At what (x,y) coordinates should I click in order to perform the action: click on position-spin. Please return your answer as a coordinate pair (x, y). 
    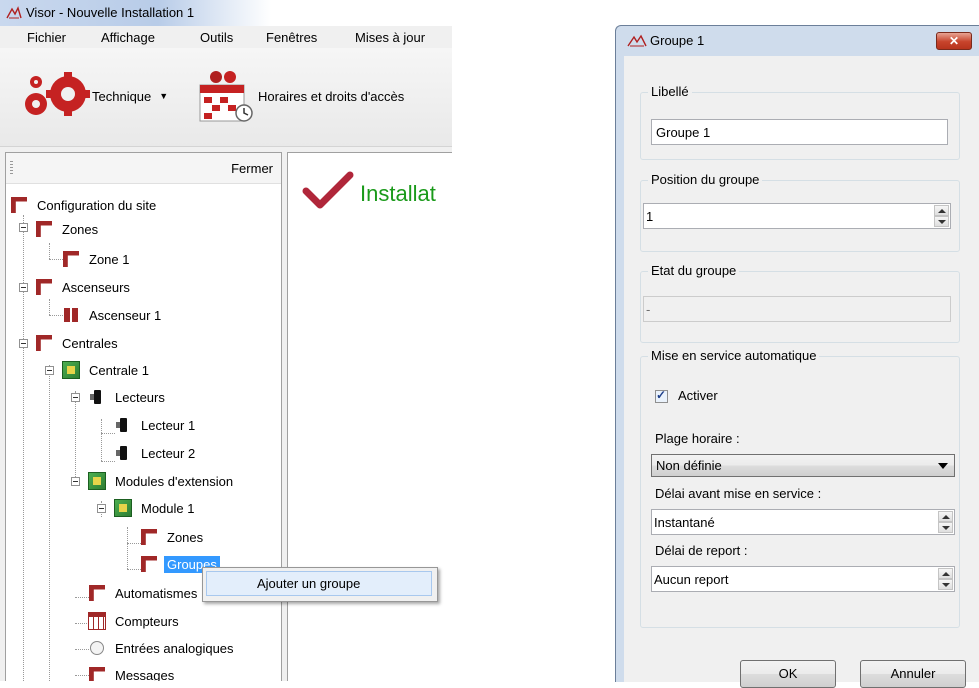
    Looking at the image, I should click on (941, 216).